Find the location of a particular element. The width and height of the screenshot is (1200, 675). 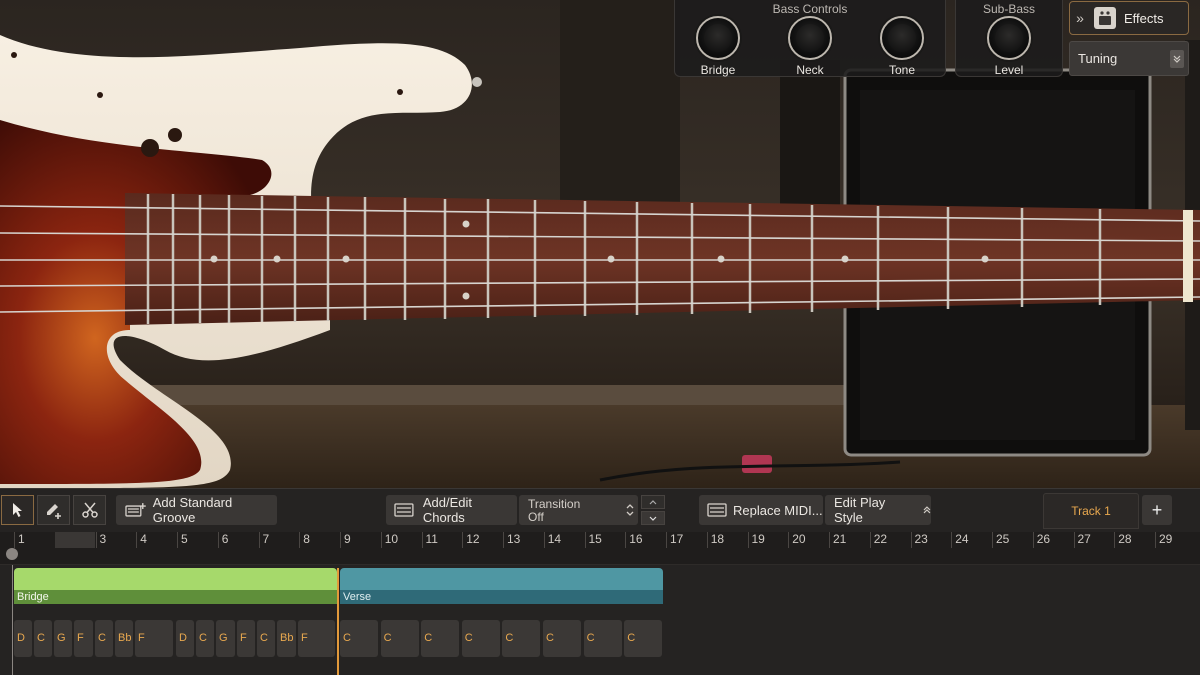

bridge-knob-group: Bridge is located at coordinates (718, 46).